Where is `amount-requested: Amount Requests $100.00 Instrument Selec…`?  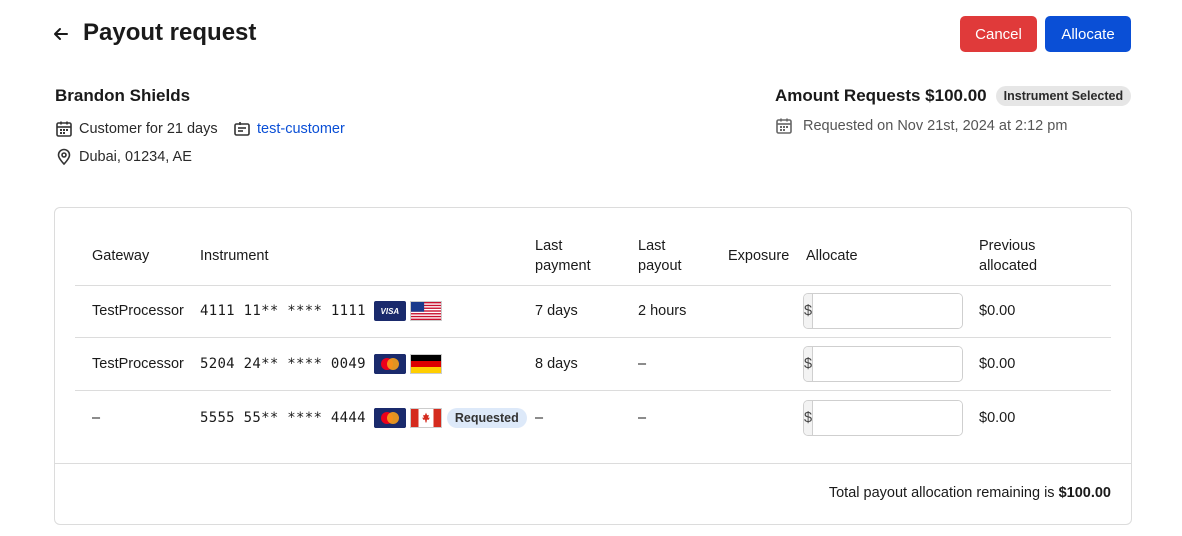 amount-requested: Amount Requests $100.00 Instrument Selec… is located at coordinates (953, 96).